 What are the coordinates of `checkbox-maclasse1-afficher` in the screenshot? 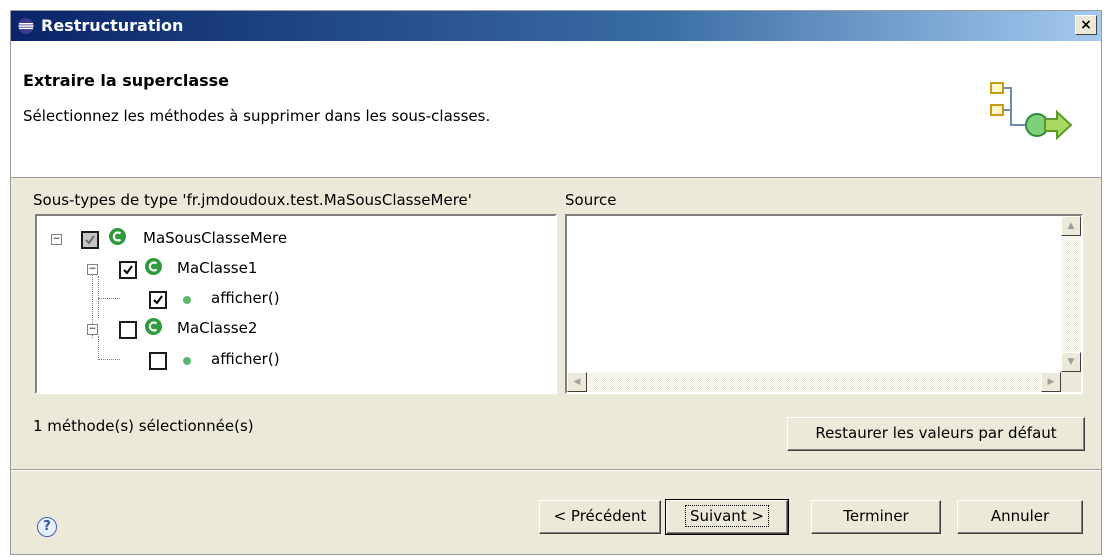 It's located at (158, 300).